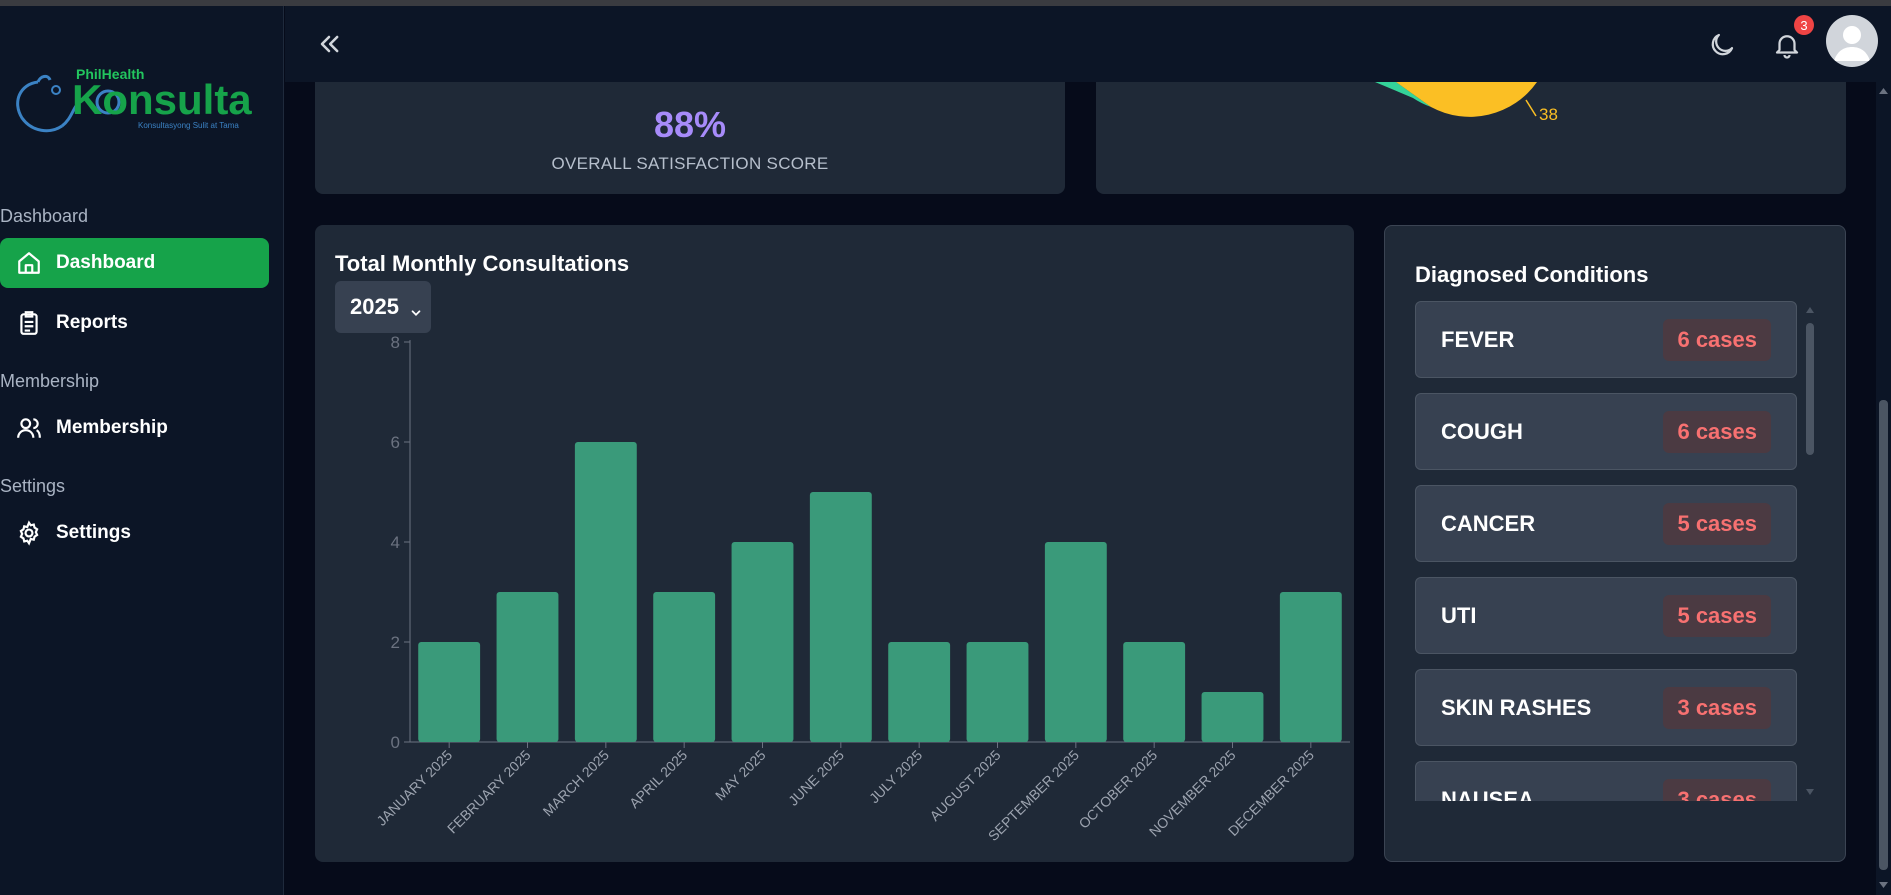  I want to click on x-tick-label: JUNE 2025, so click(816, 778).